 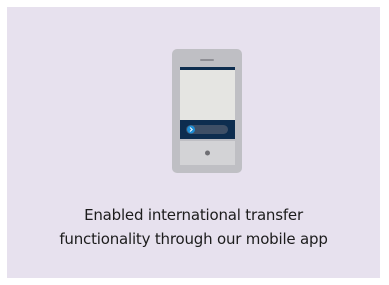 I want to click on caption-line-2: functionality through our mobile app, so click(x=193, y=239).